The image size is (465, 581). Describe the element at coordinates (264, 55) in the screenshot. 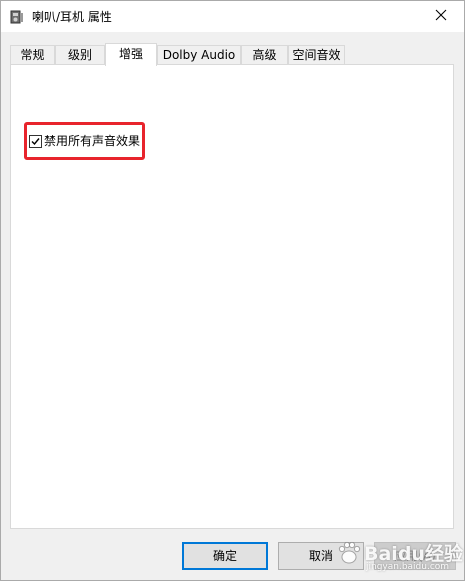

I see `tab-advanced: 高级` at that location.